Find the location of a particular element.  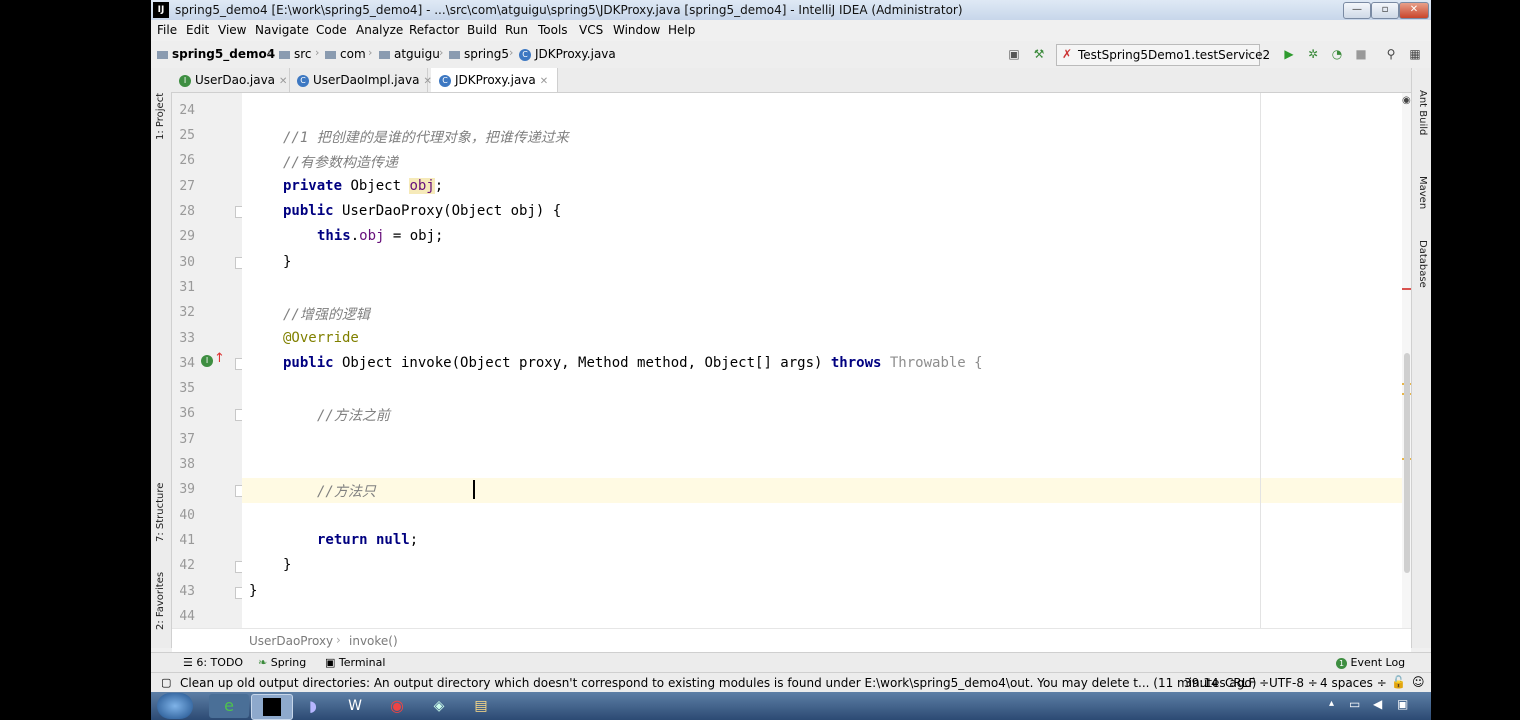

nav-atguigu-label: atguigu is located at coordinates (417, 54).